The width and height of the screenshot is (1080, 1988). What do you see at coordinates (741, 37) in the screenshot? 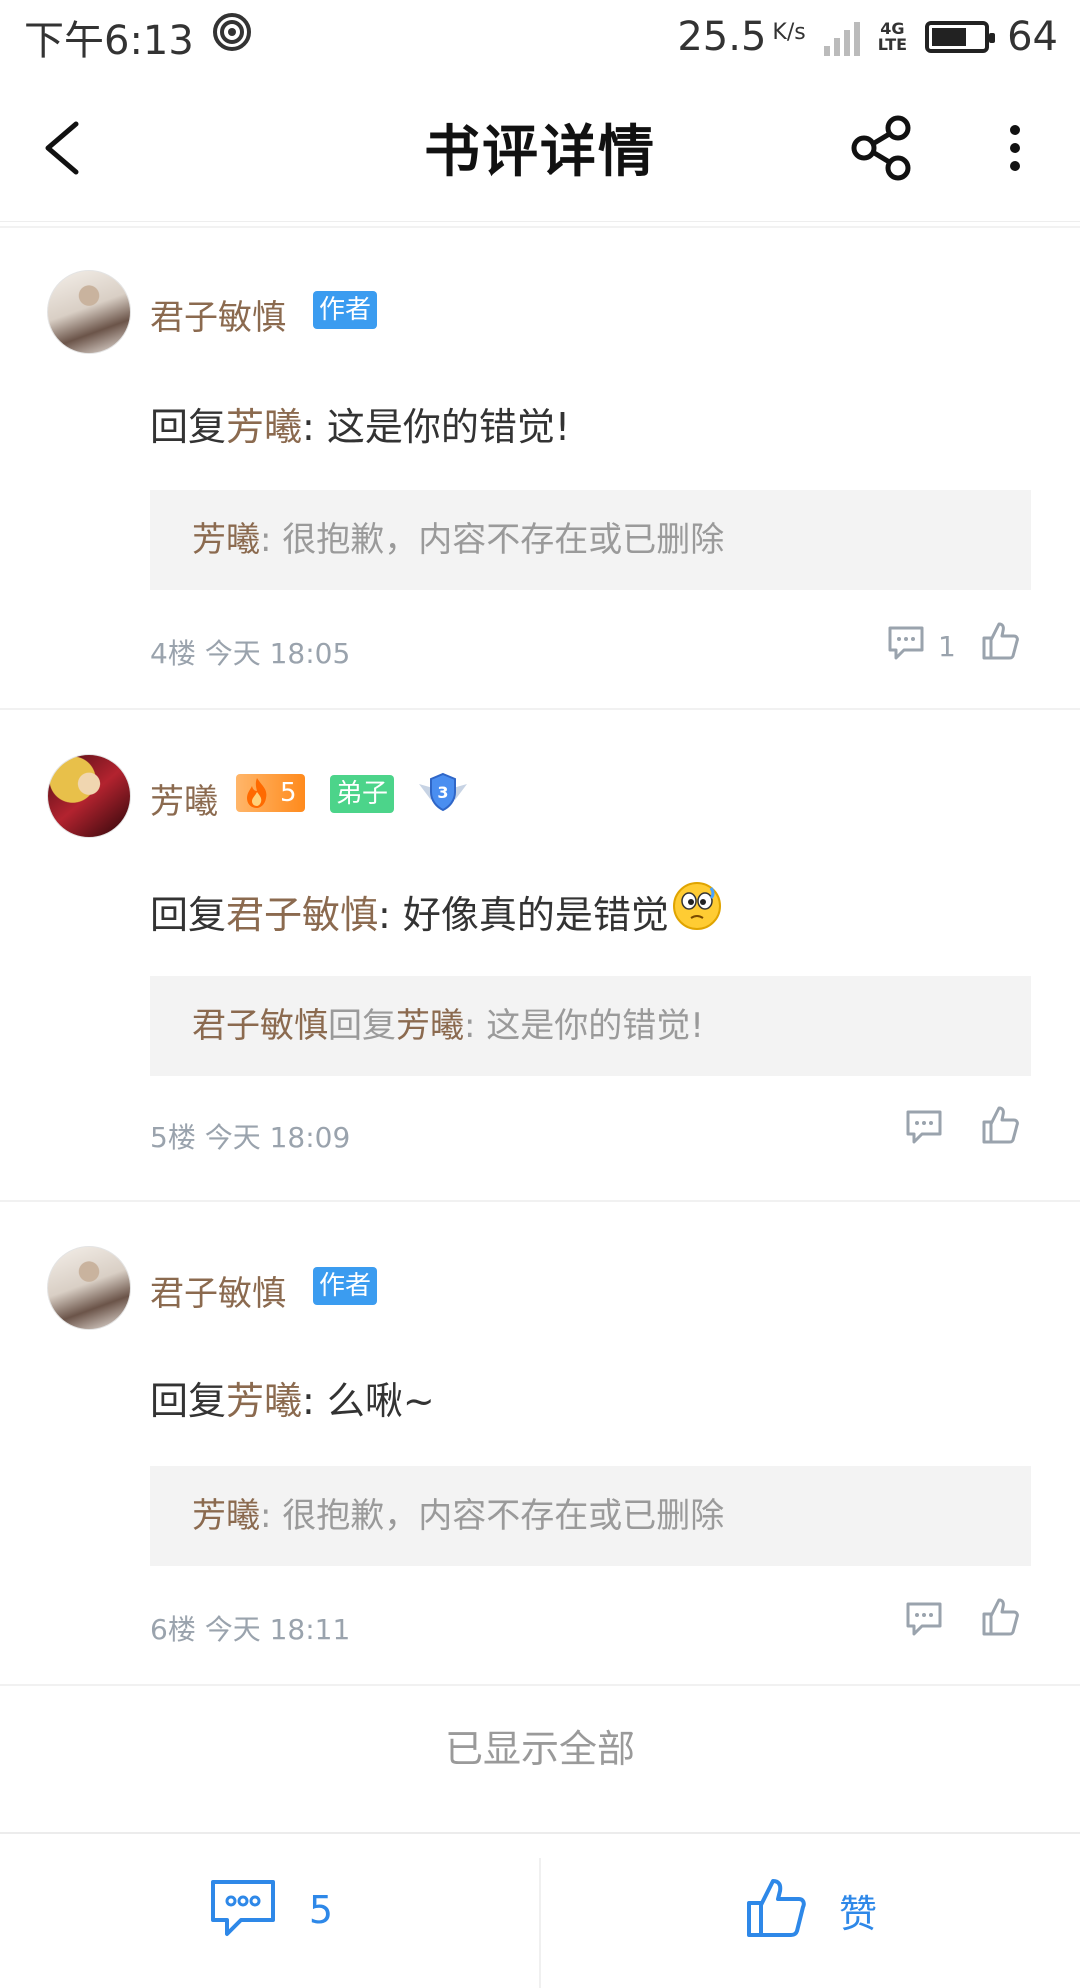
I see `network-speed: 25.5 K/s` at bounding box center [741, 37].